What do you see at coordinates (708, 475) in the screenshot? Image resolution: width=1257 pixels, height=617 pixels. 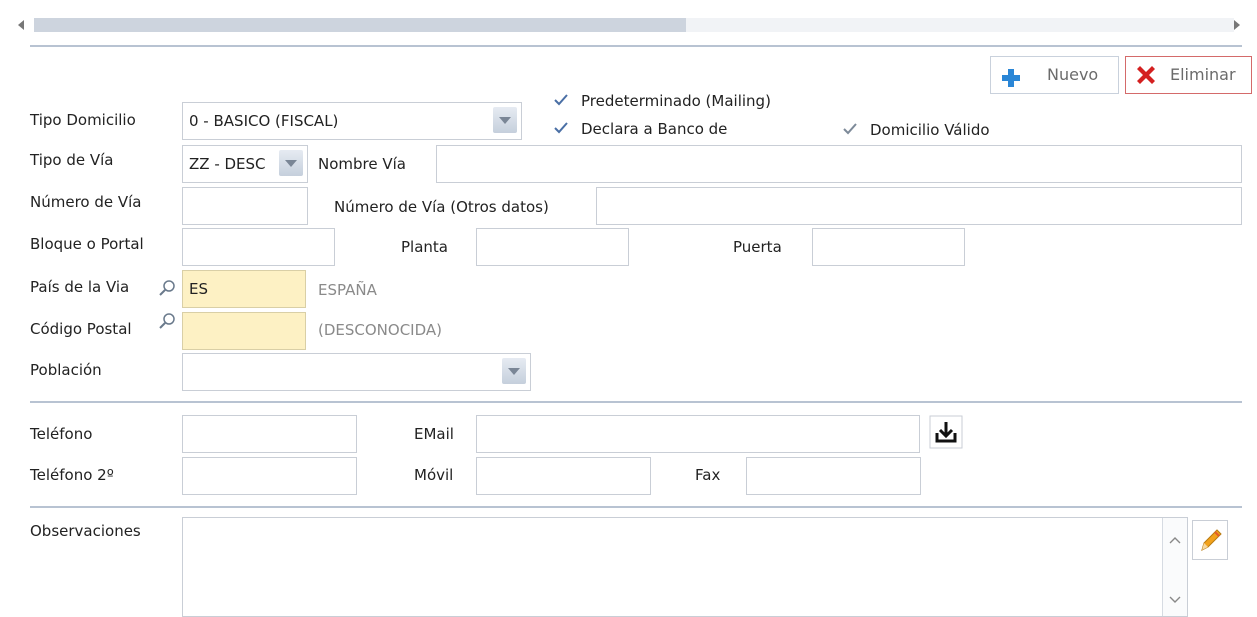 I see `fax-label: Fax` at bounding box center [708, 475].